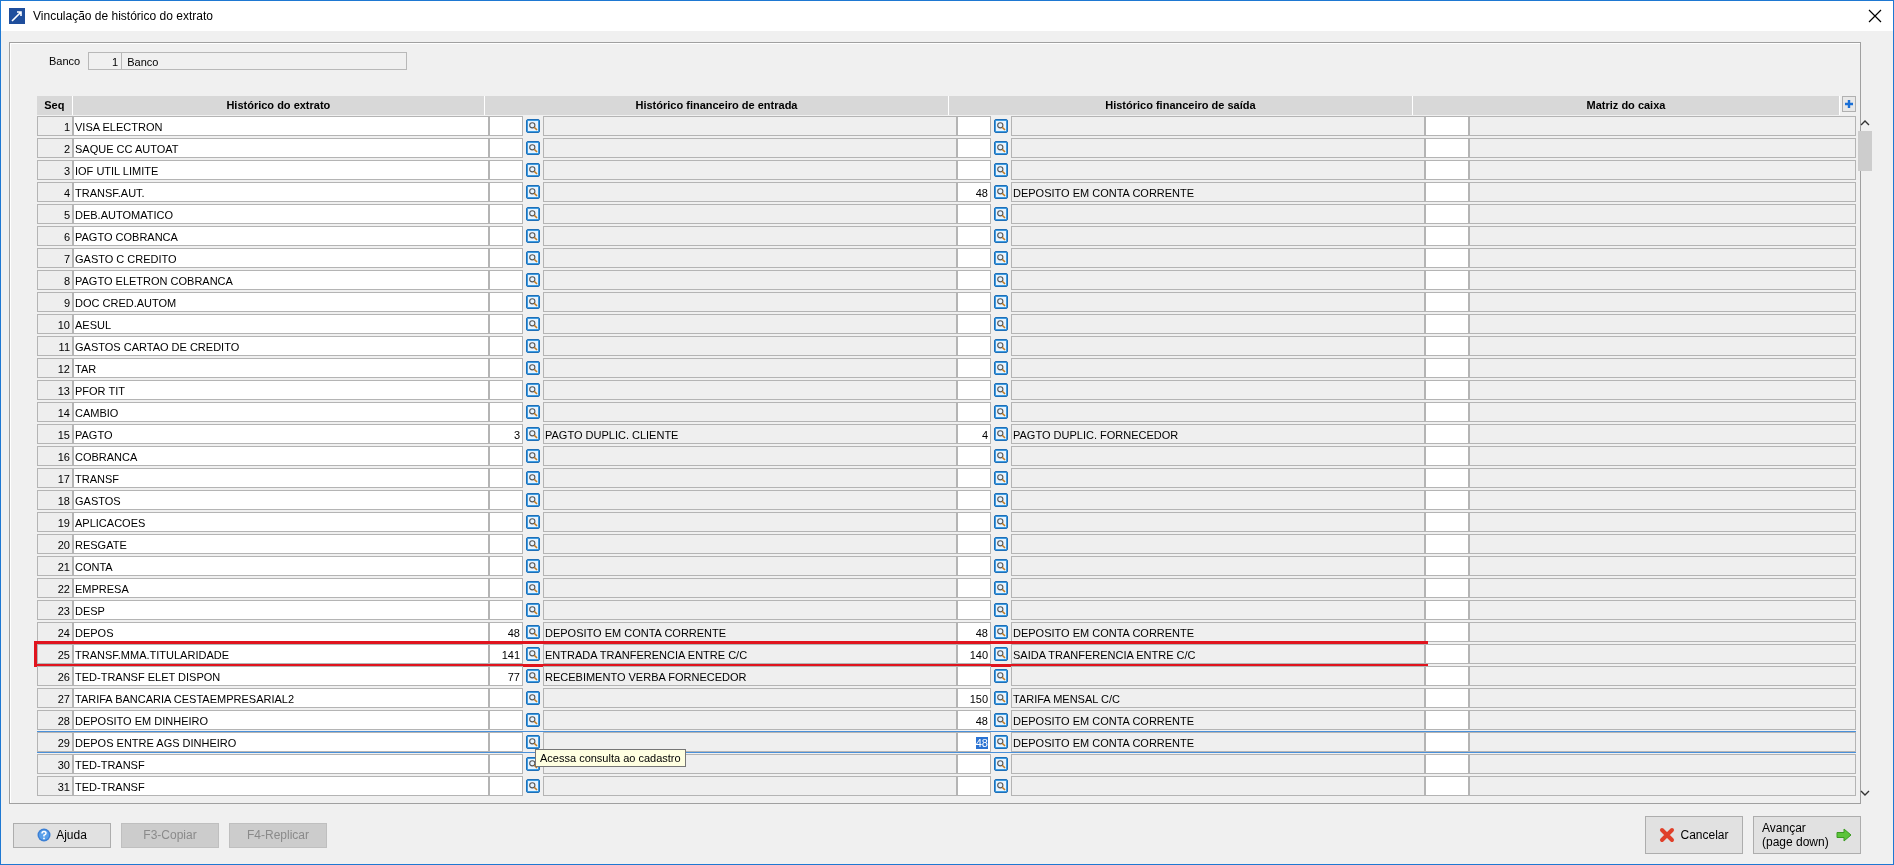 The width and height of the screenshot is (1894, 865). I want to click on scroll-up-icon, so click(1865, 123).